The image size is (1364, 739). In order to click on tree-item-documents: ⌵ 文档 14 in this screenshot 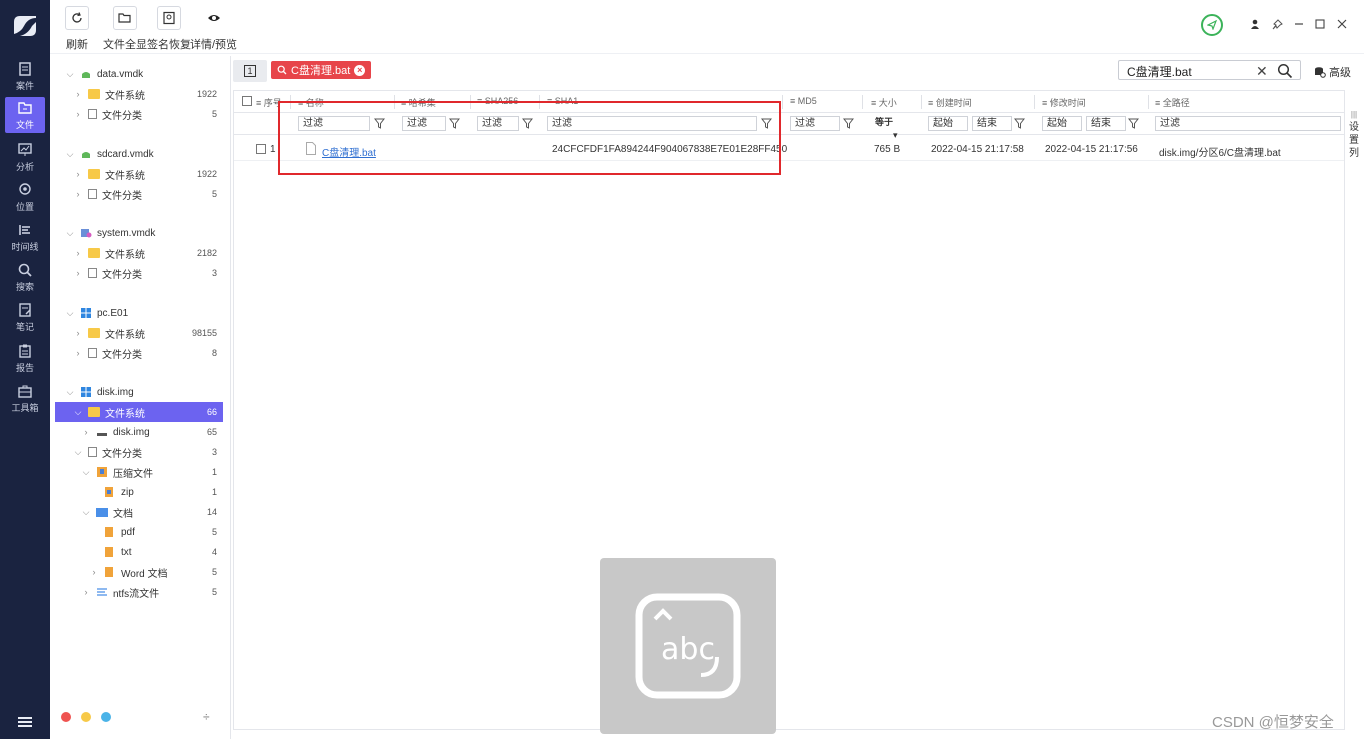, I will do `click(139, 512)`.